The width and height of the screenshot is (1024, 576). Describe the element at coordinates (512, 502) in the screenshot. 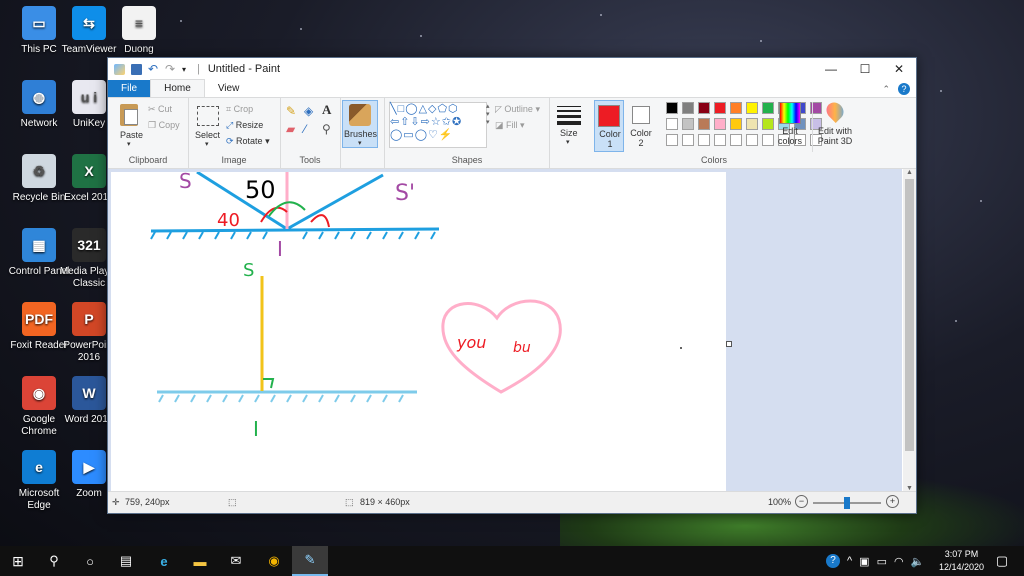

I see `status-bar: ✛ 759, 240px ⬚ ⬚ 819 × 460px 100% − +` at that location.